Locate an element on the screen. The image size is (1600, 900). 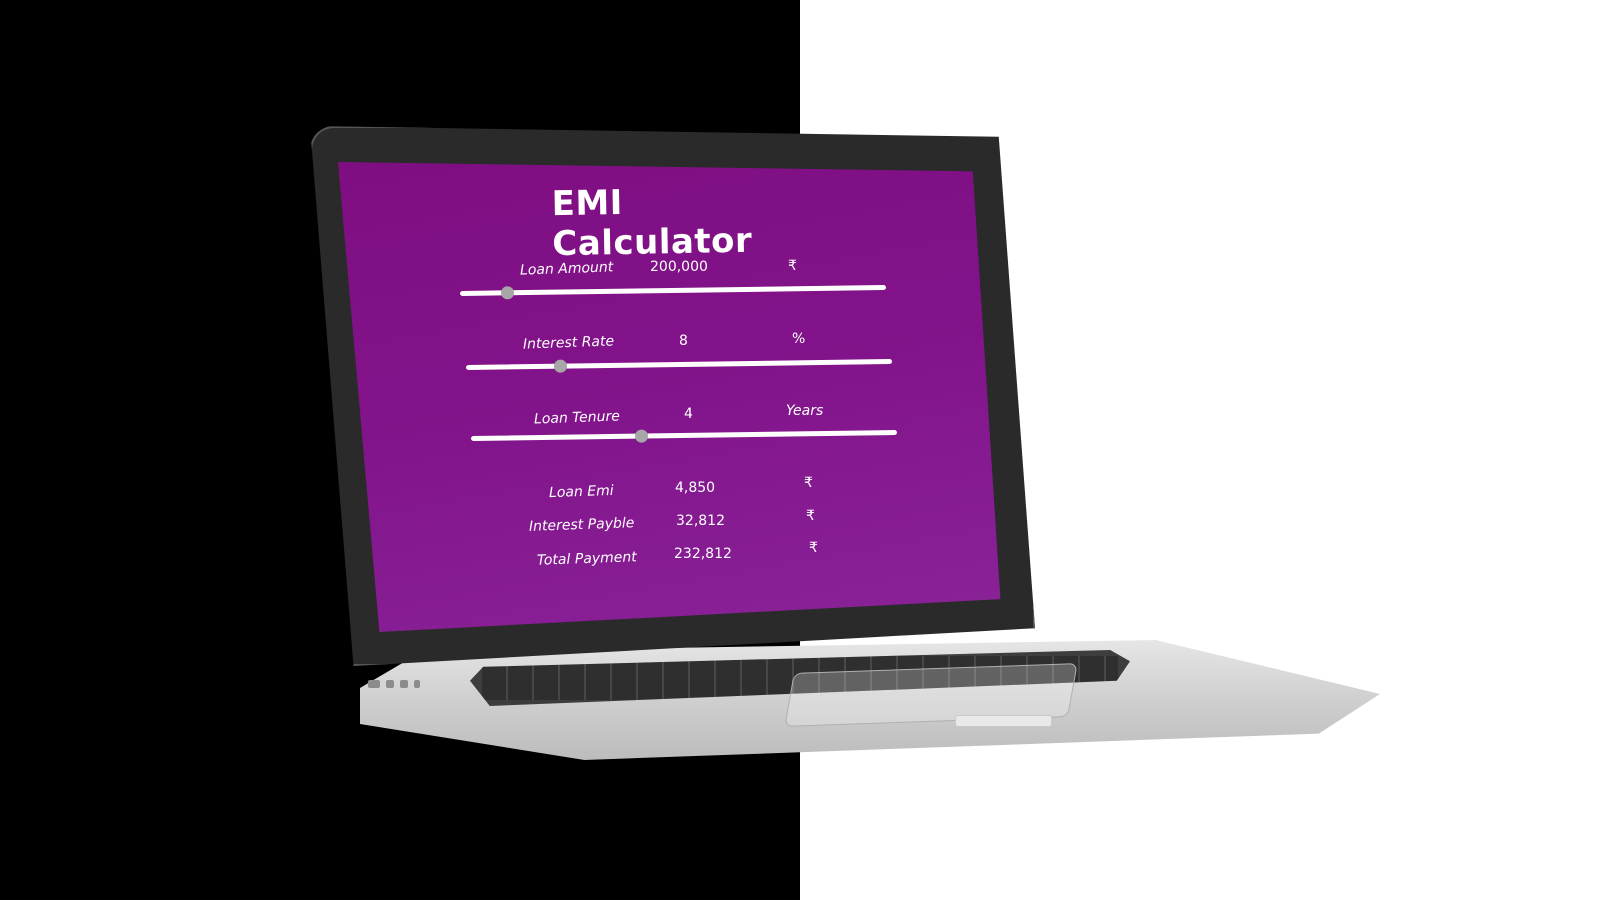
loan-amount-slider-thumb is located at coordinates (507, 293).